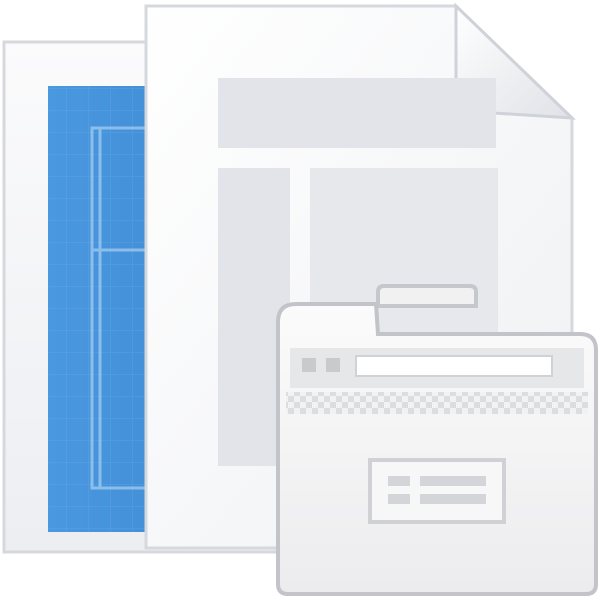 This screenshot has width=600, height=600. I want to click on page-header-placeholder, so click(357, 113).